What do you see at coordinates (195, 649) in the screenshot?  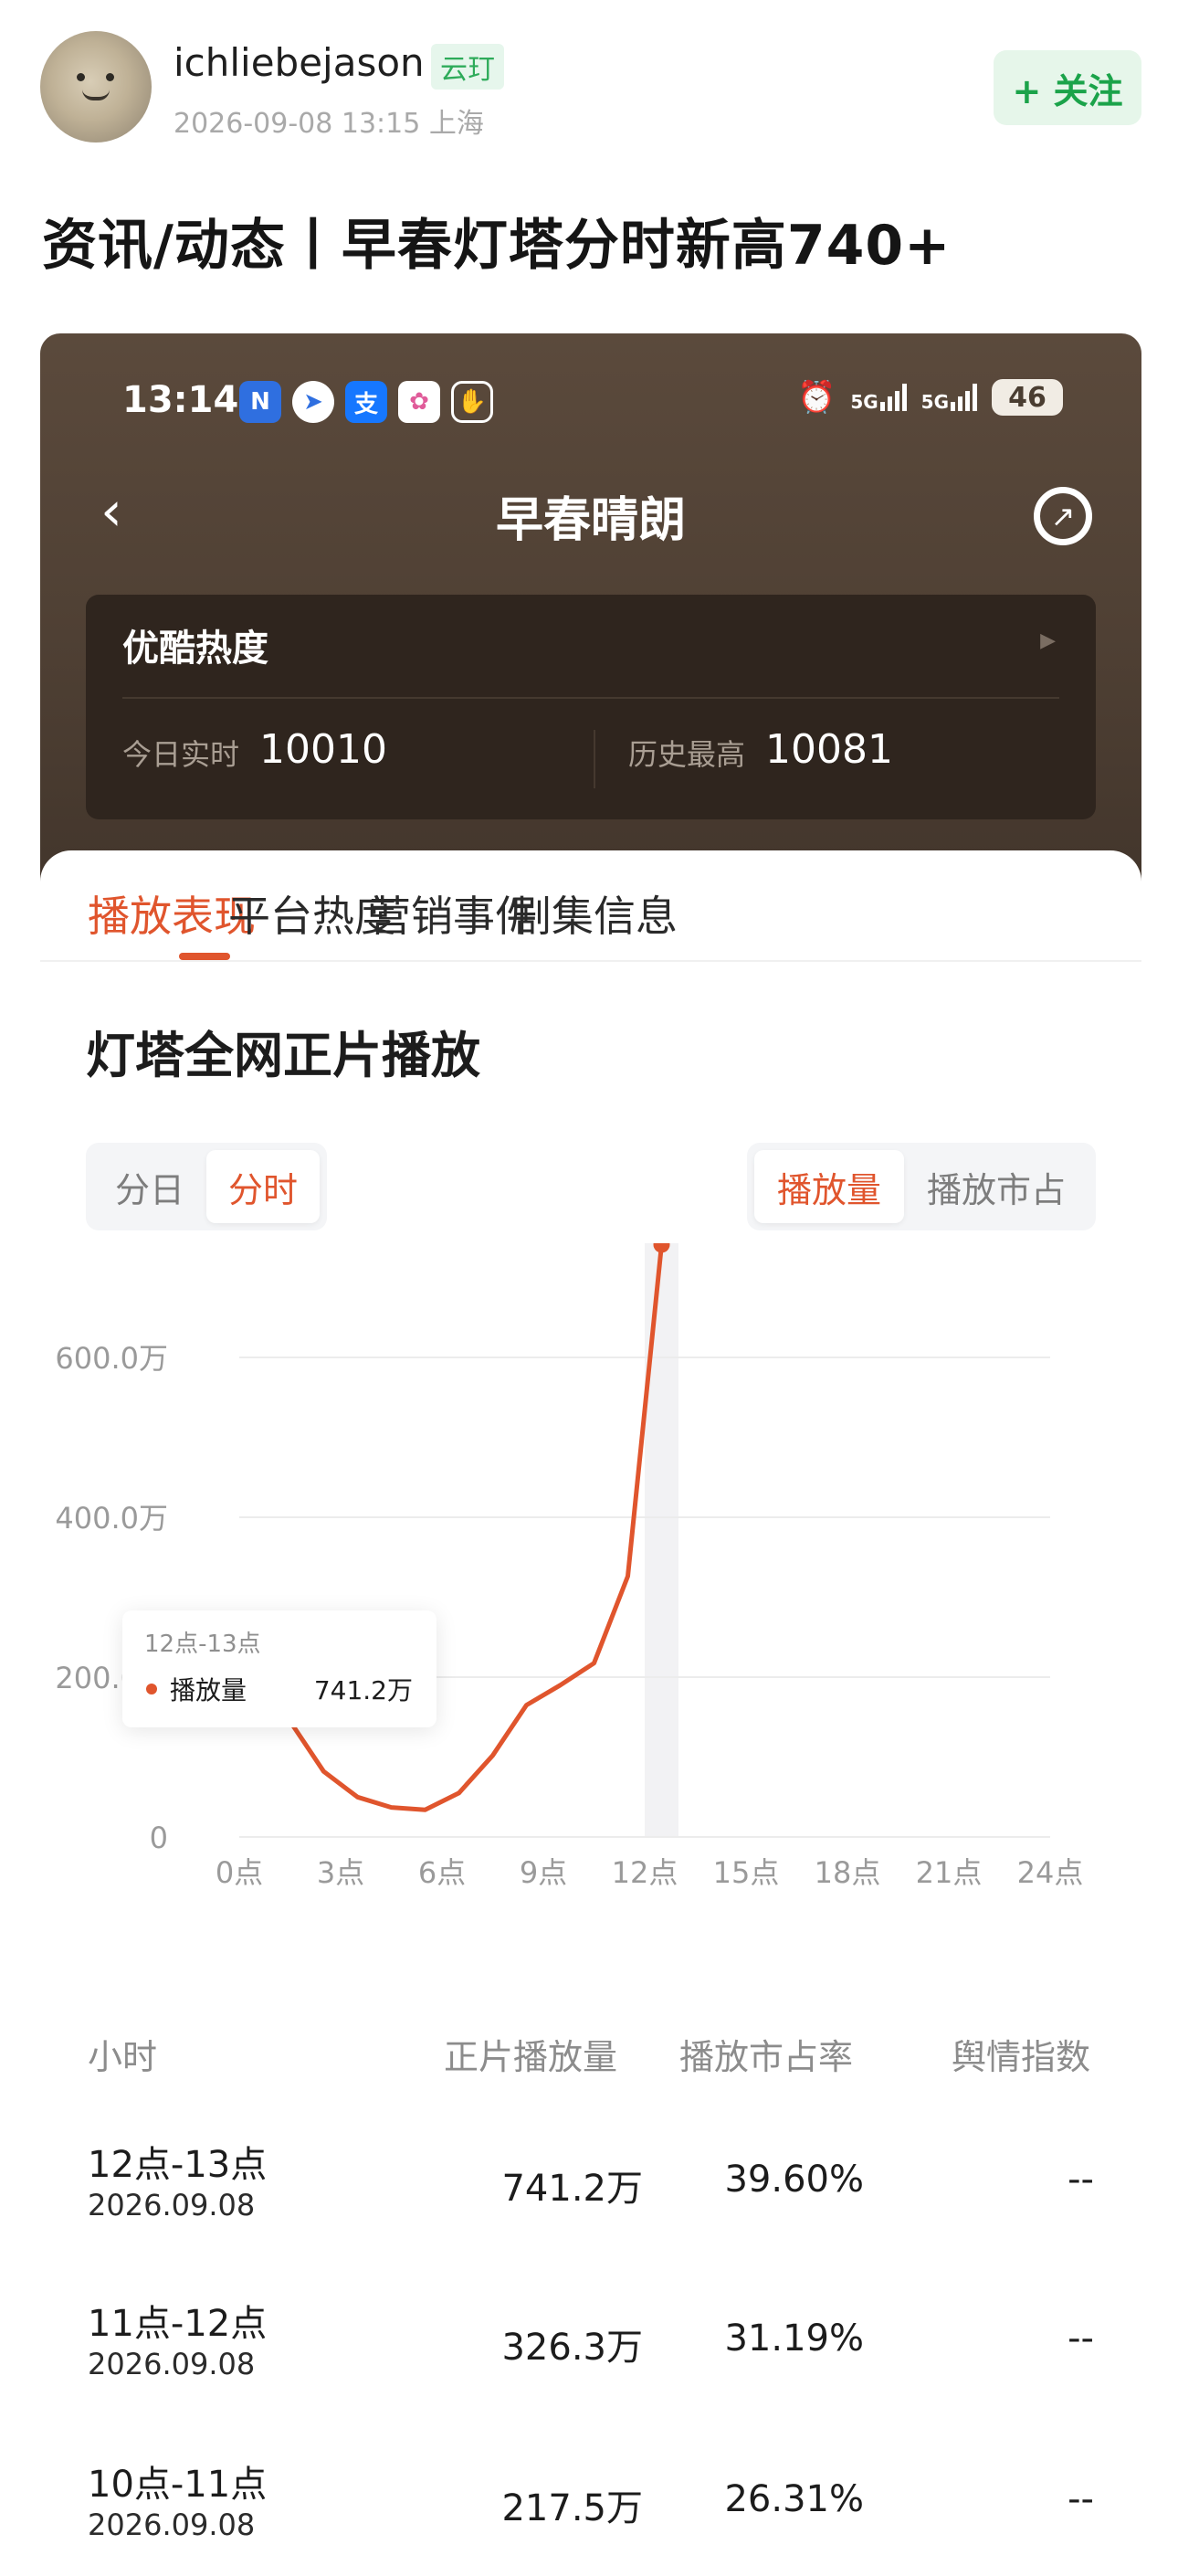 I see `heat-card-title: 优酷热度` at bounding box center [195, 649].